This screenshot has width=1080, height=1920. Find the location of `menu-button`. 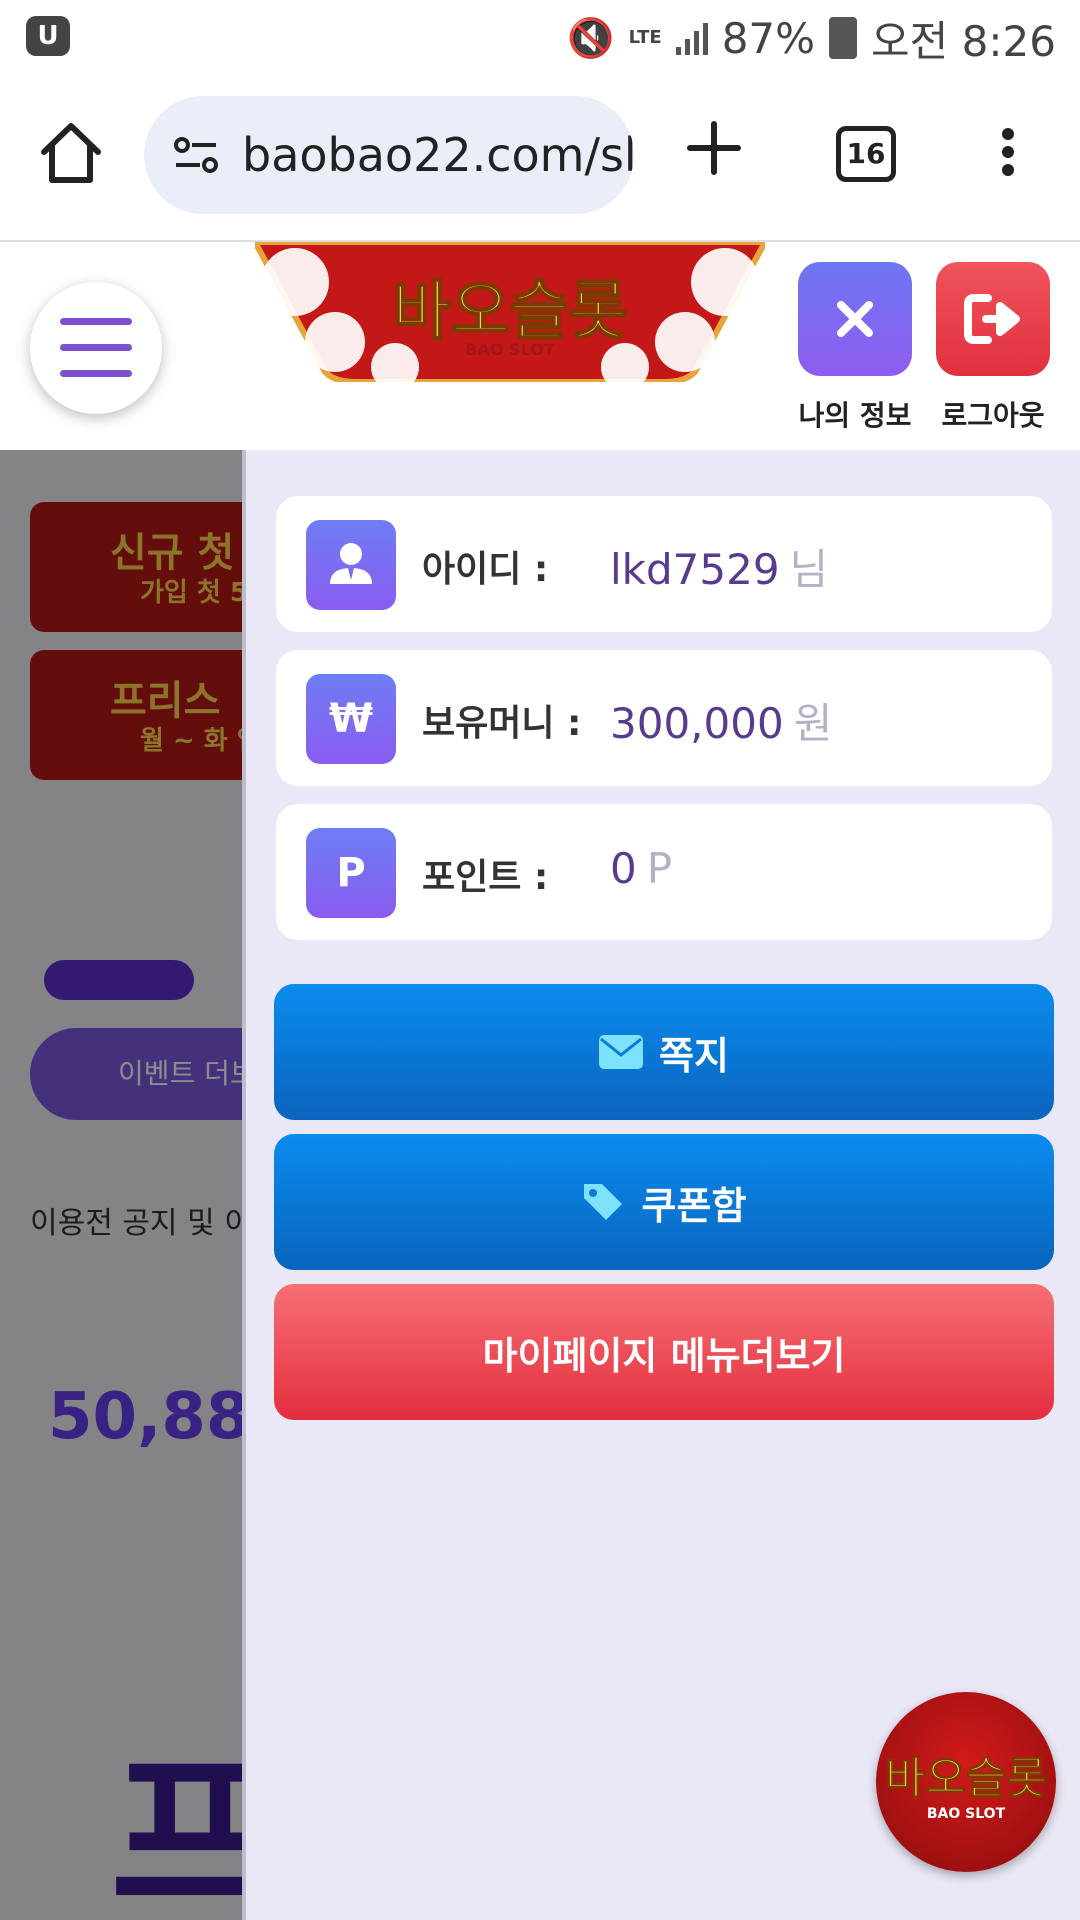

menu-button is located at coordinates (96, 348).